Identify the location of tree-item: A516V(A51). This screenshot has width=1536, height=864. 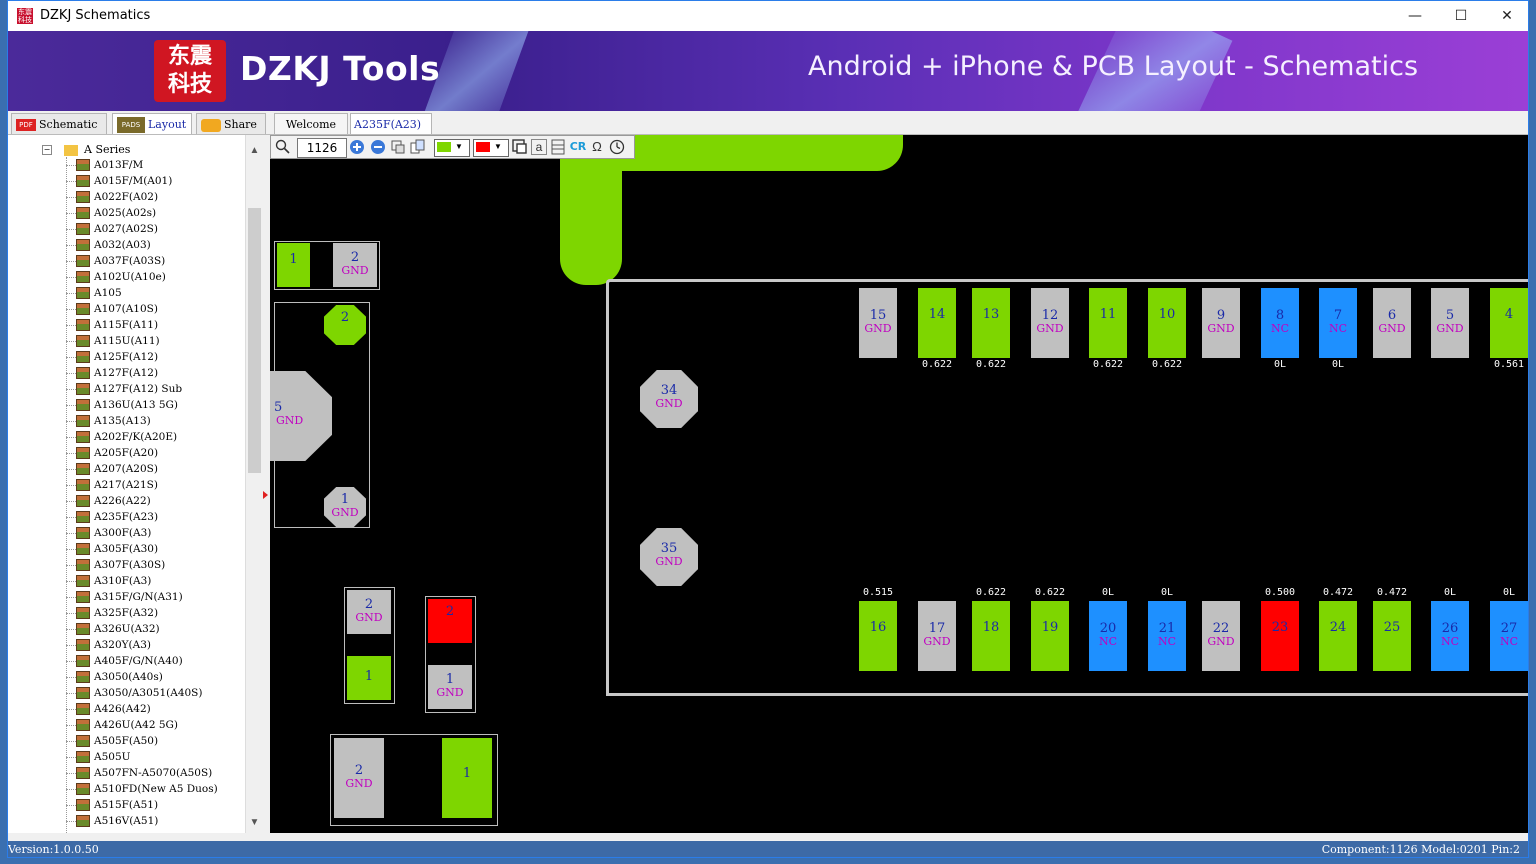
(112, 821).